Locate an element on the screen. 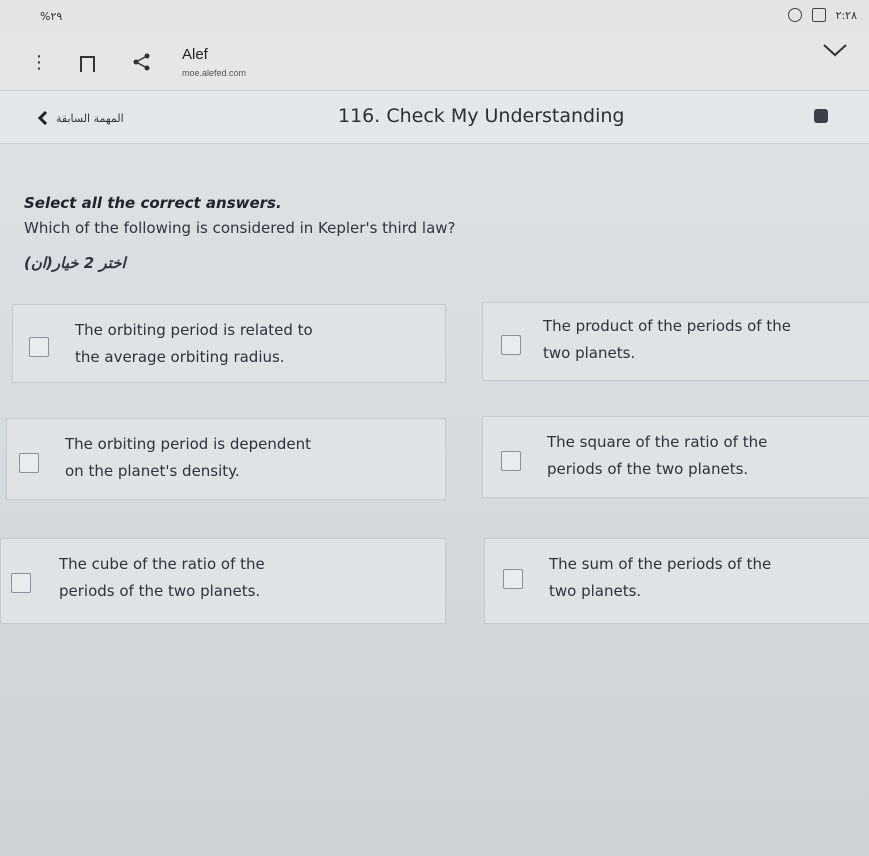  site-url: moe.alefed.com is located at coordinates (214, 73).